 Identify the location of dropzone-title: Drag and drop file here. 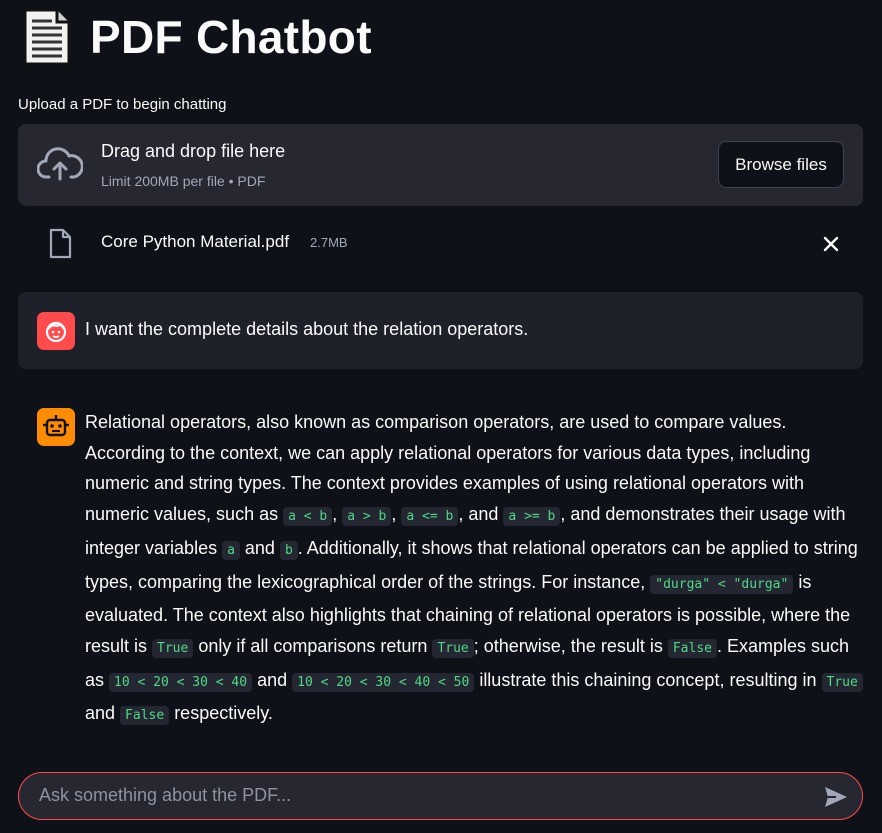
(193, 151).